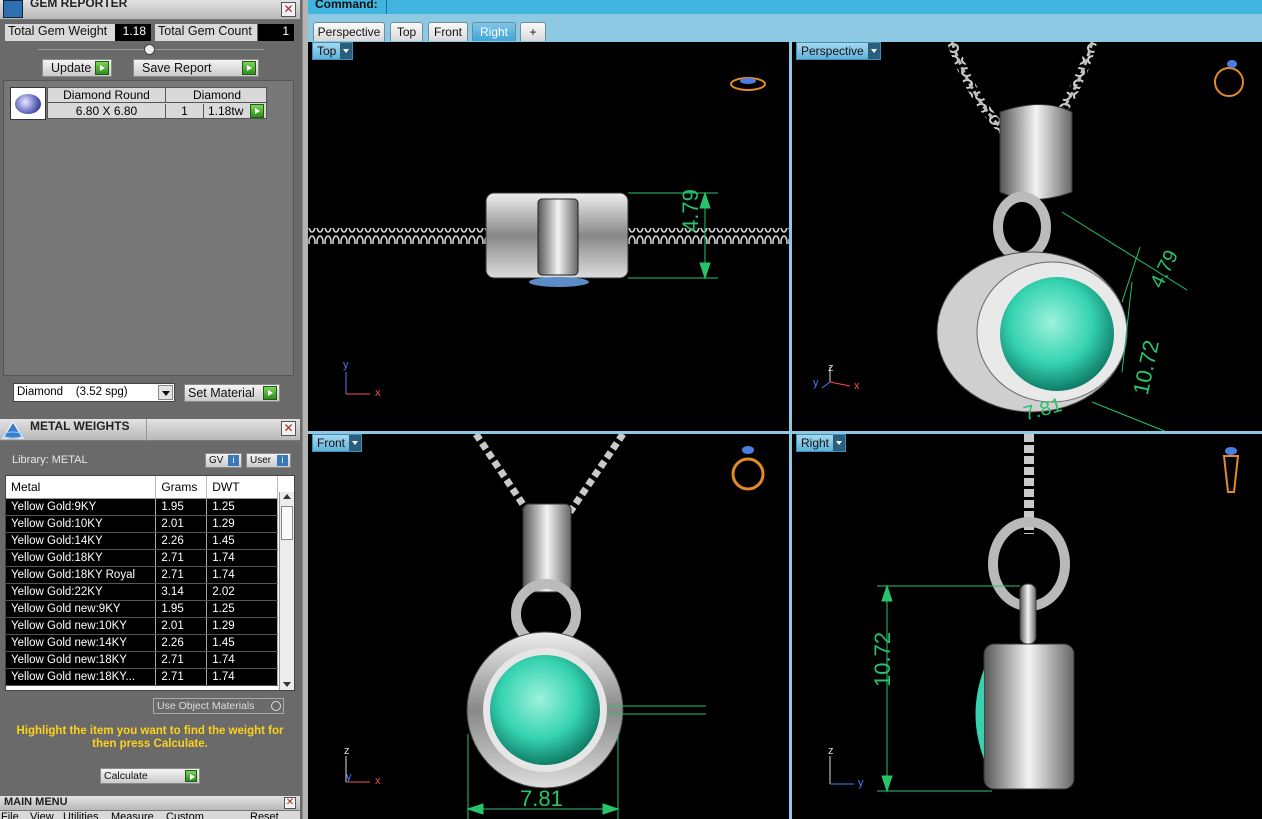 Image resolution: width=1262 pixels, height=819 pixels. I want to click on menu-custom: Custom, so click(185, 815).